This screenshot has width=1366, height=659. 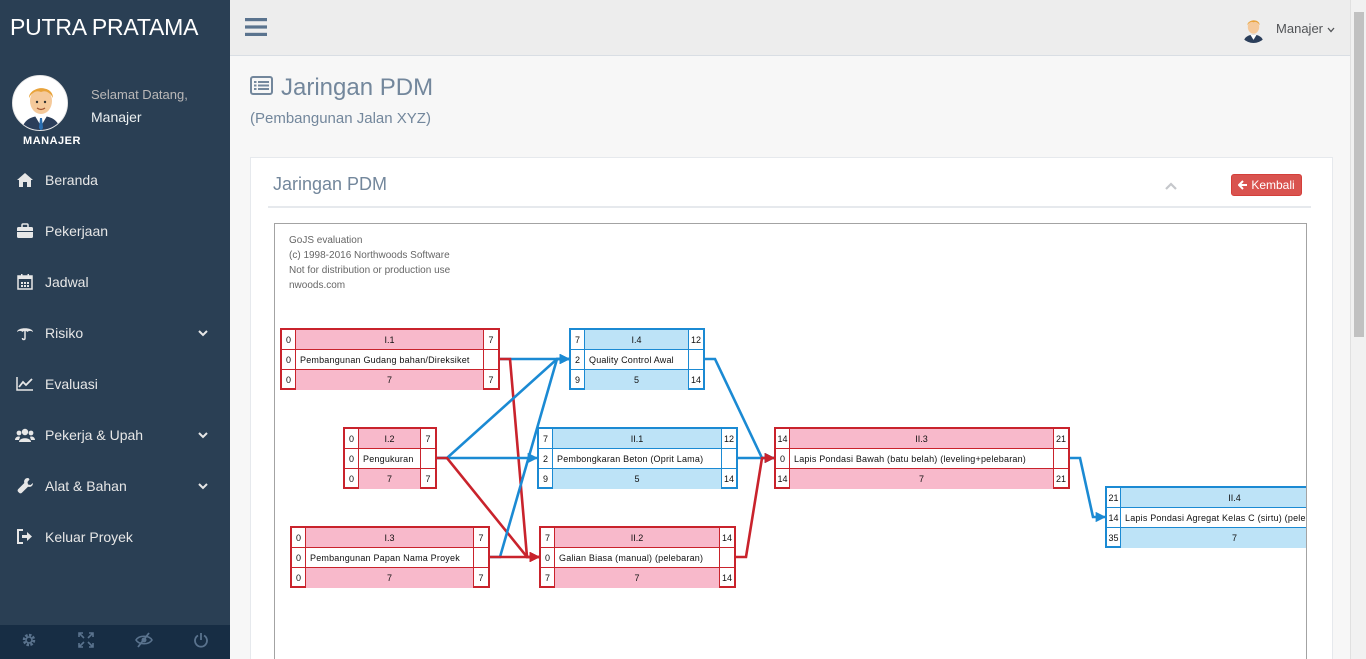 I want to click on sidebar-item-label: Risiko, so click(x=64, y=332).